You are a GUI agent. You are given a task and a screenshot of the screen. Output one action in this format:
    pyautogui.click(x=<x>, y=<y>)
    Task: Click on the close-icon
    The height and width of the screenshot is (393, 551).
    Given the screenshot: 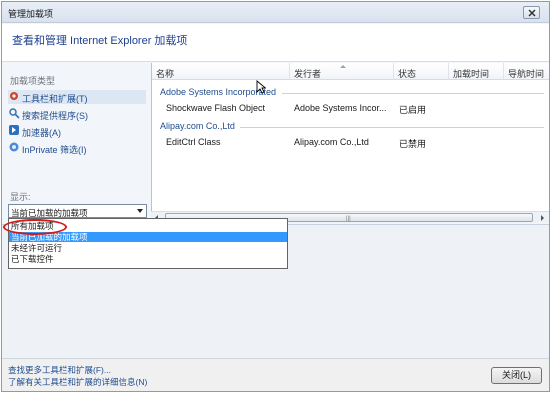 What is the action you would take?
    pyautogui.click(x=532, y=13)
    